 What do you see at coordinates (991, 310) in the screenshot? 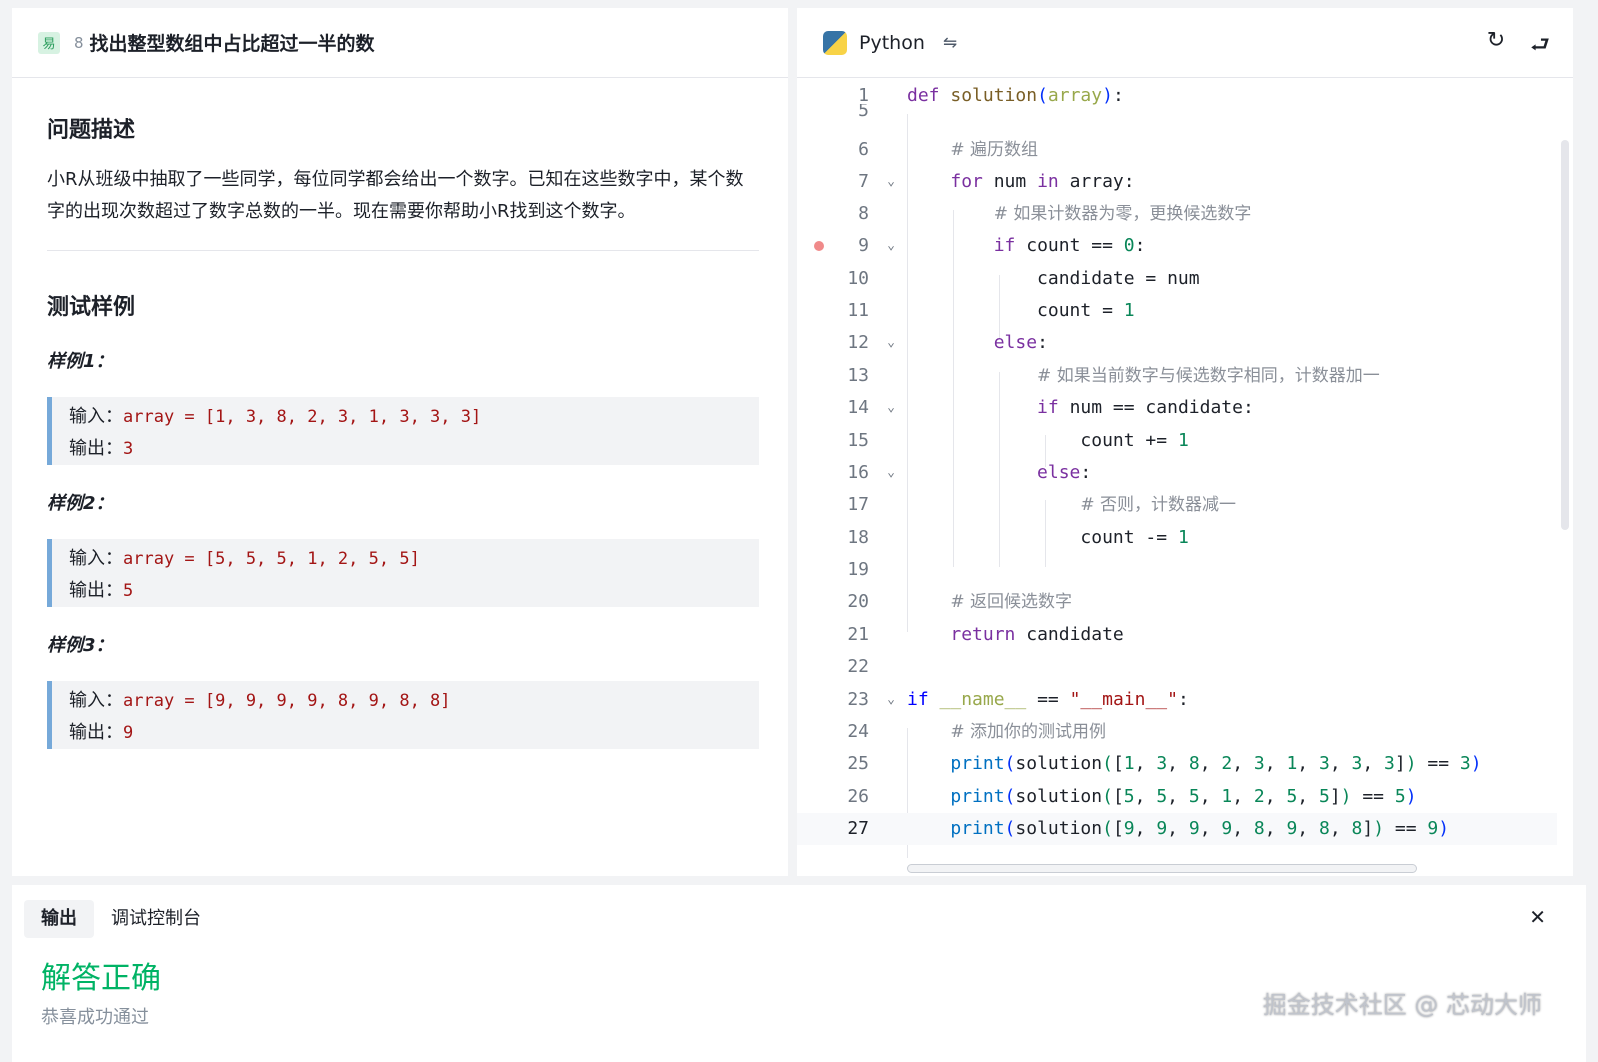
I see `code-line: 11 count = 1` at bounding box center [991, 310].